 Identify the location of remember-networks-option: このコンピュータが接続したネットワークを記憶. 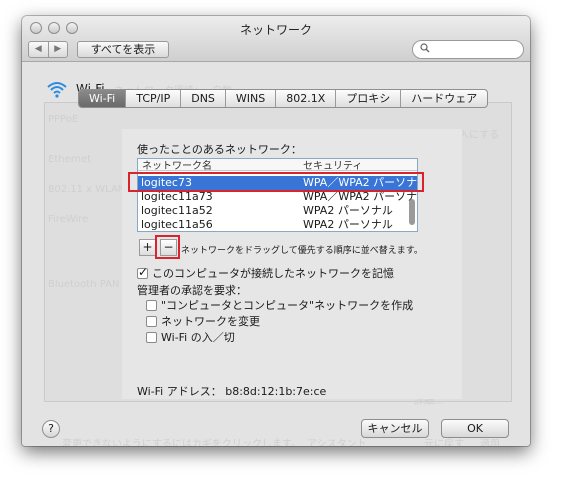
(265, 273).